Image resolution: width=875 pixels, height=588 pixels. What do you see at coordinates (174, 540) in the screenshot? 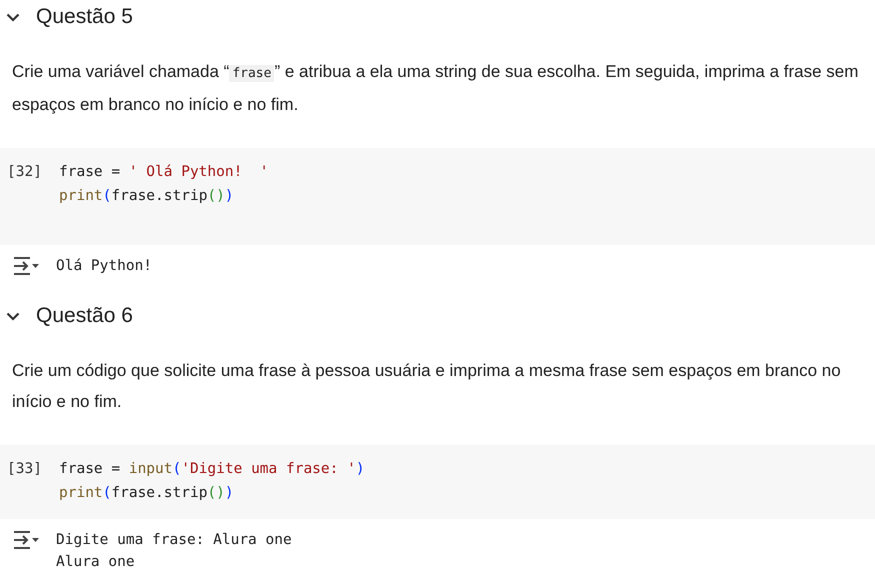
I see `output-text: Digite uma frase: Alura one` at bounding box center [174, 540].